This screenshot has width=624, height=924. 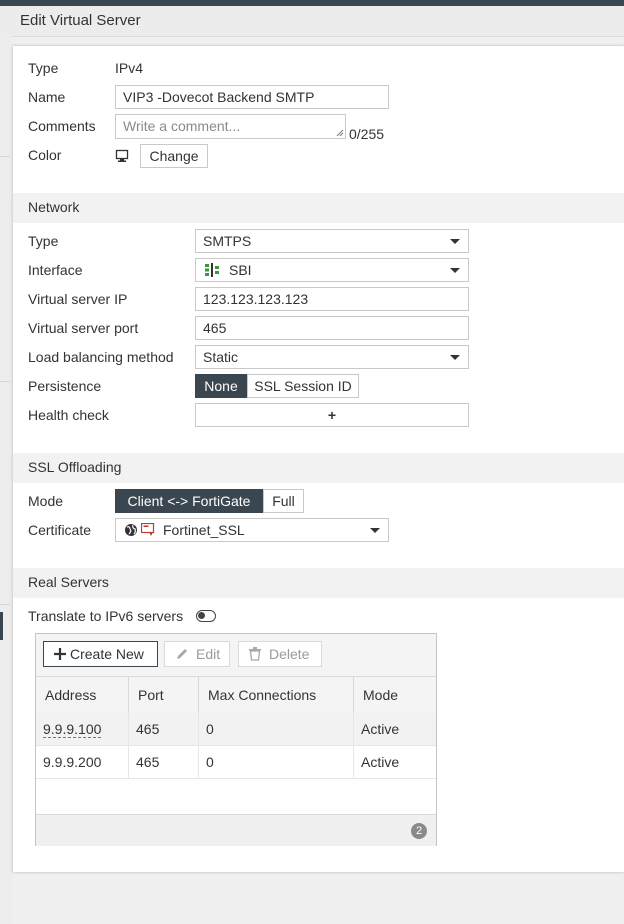 What do you see at coordinates (6, 480) in the screenshot?
I see `left-edge` at bounding box center [6, 480].